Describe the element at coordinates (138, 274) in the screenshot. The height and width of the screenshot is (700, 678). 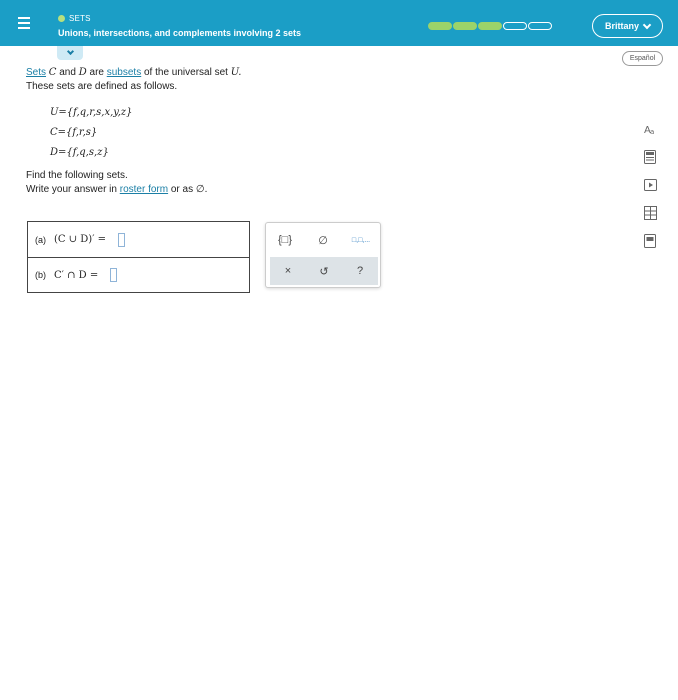
I see `answer-row-b: (b) C′ ∩ D =` at that location.